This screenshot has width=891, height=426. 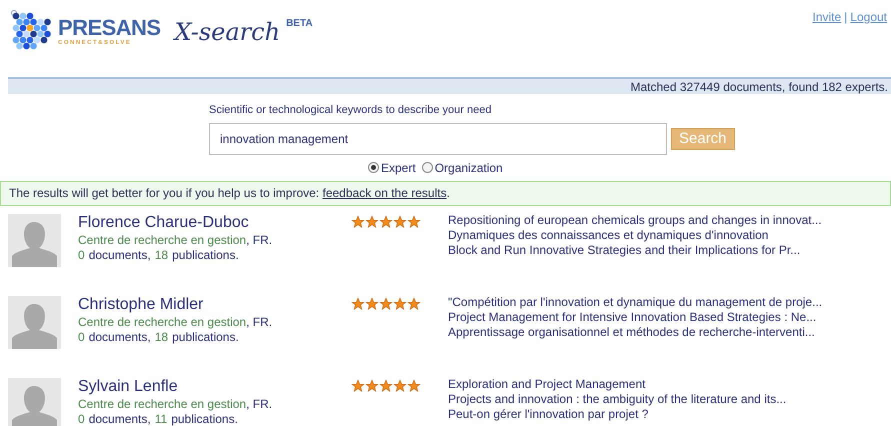 What do you see at coordinates (392, 167) in the screenshot?
I see `search-type-radio: Expert` at bounding box center [392, 167].